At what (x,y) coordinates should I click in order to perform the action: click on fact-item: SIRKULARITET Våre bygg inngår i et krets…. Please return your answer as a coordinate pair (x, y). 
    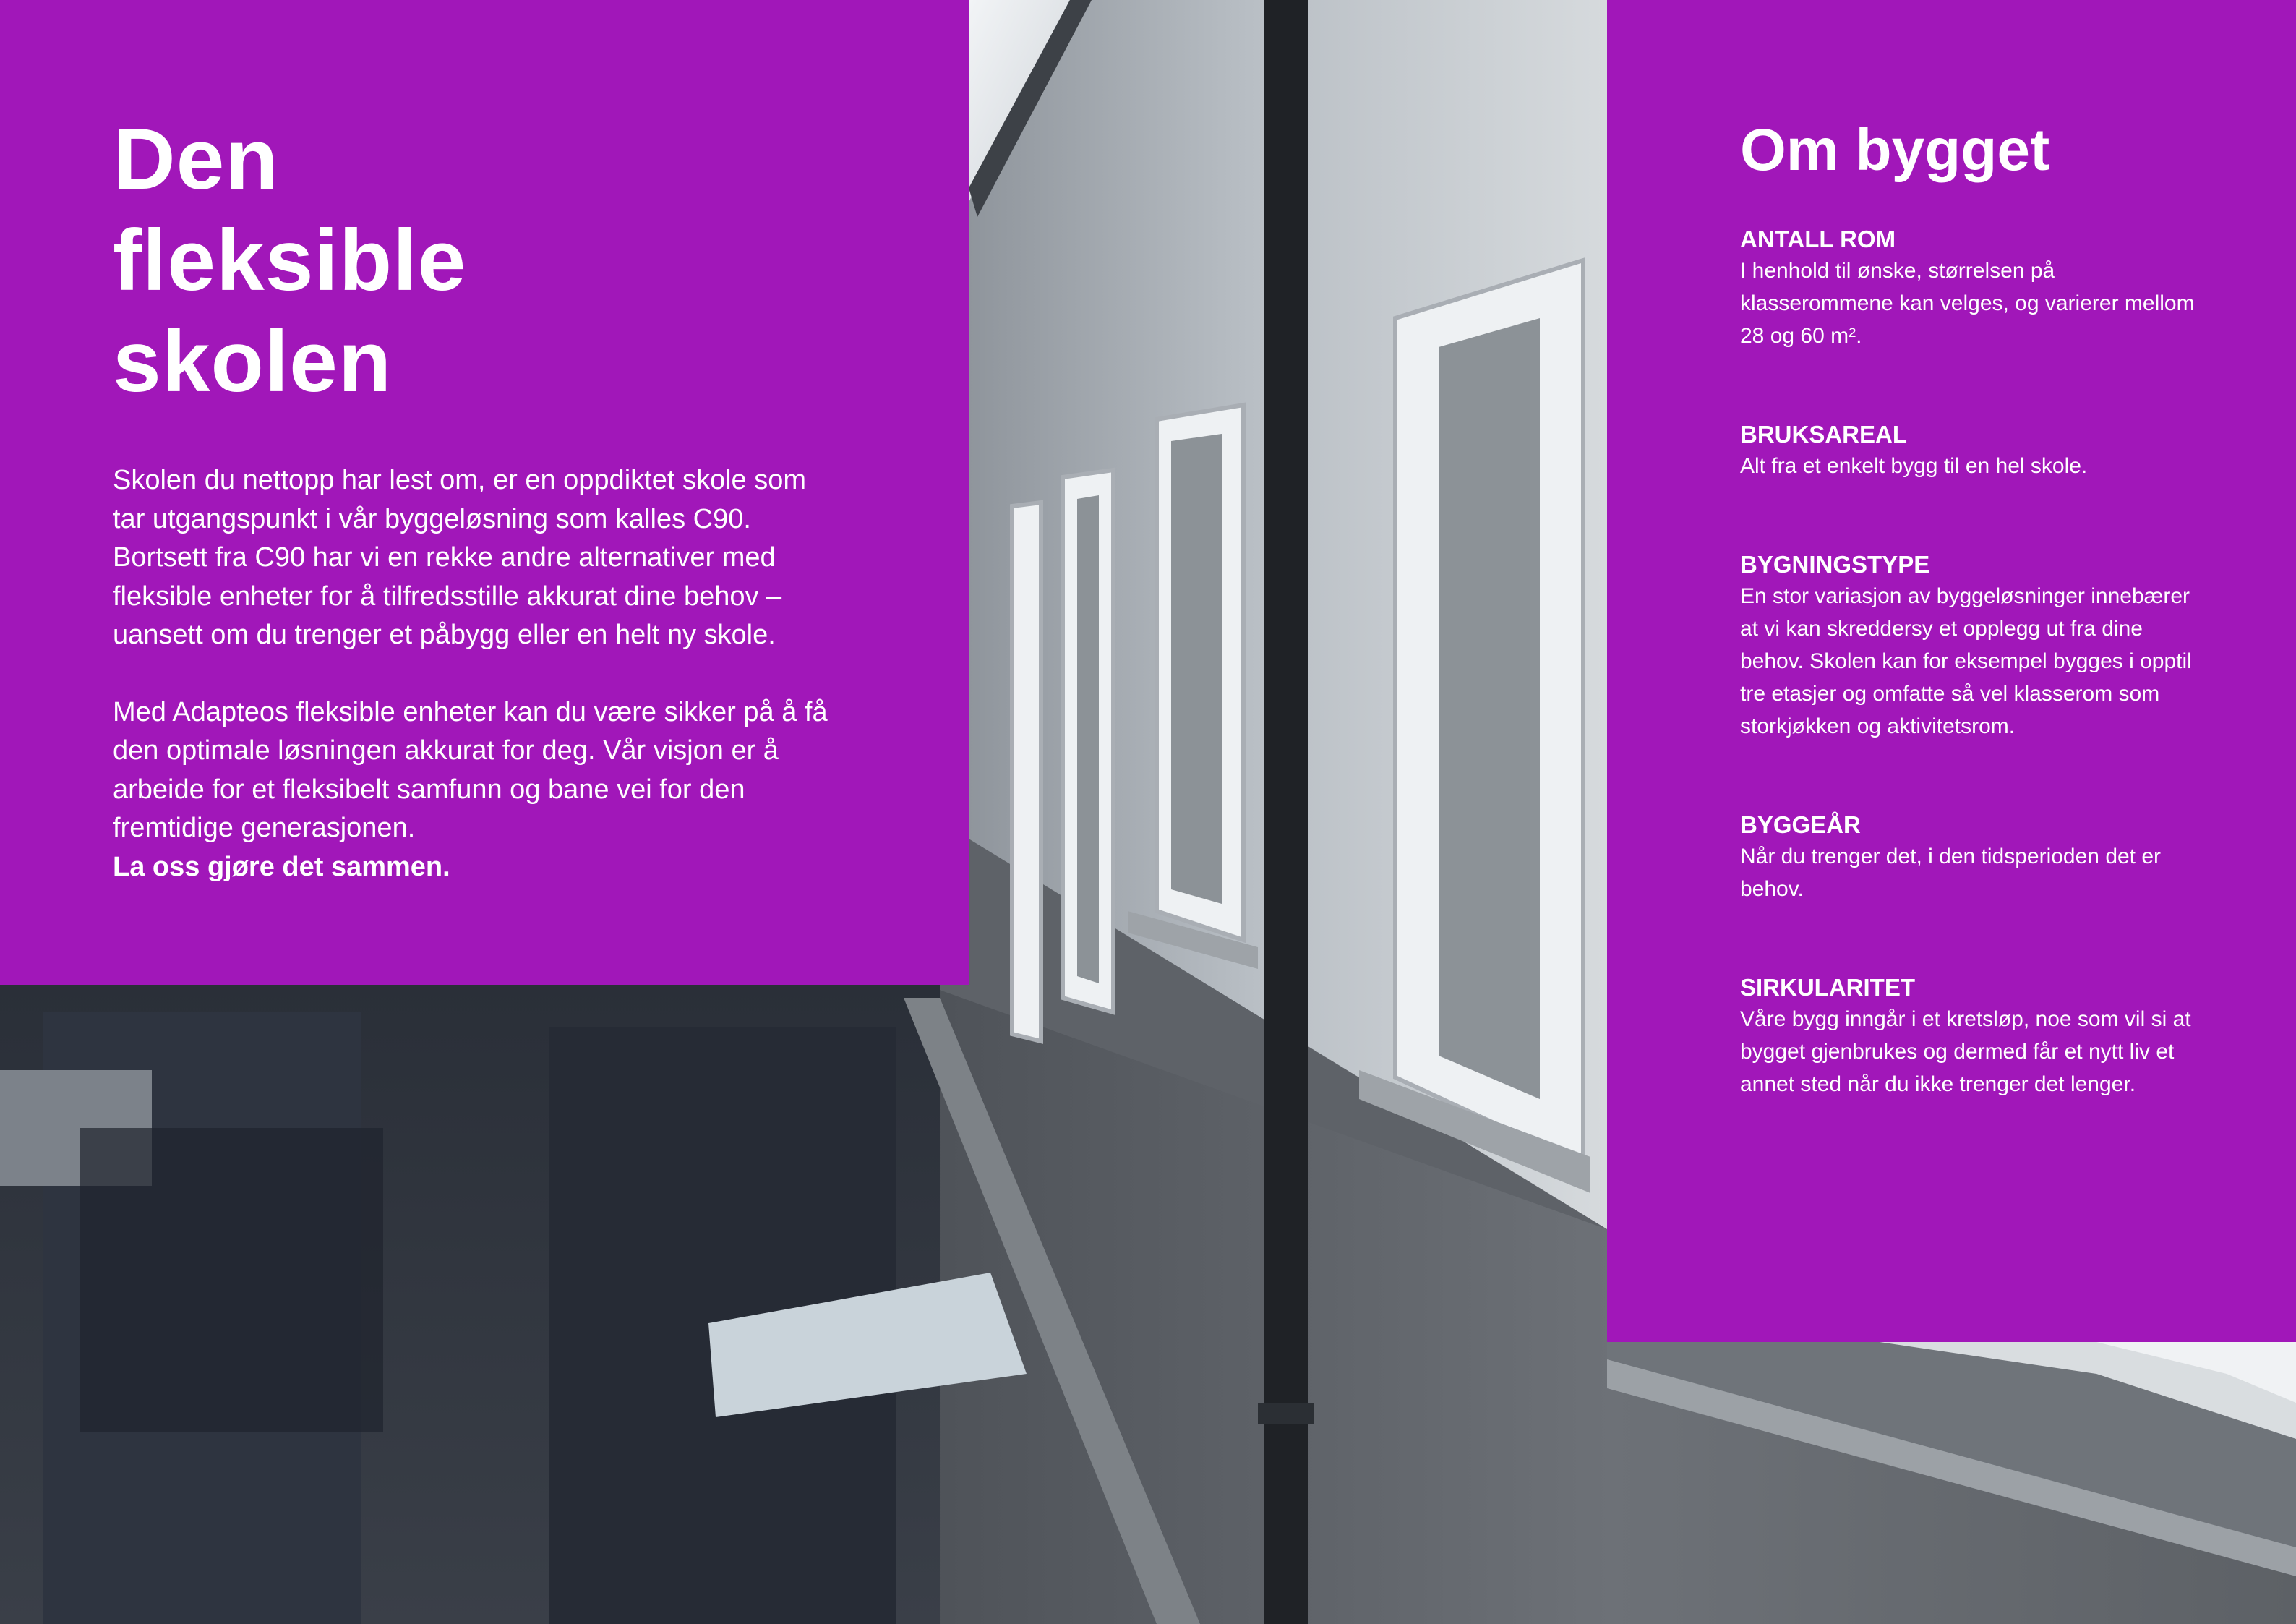
    Looking at the image, I should click on (1971, 1037).